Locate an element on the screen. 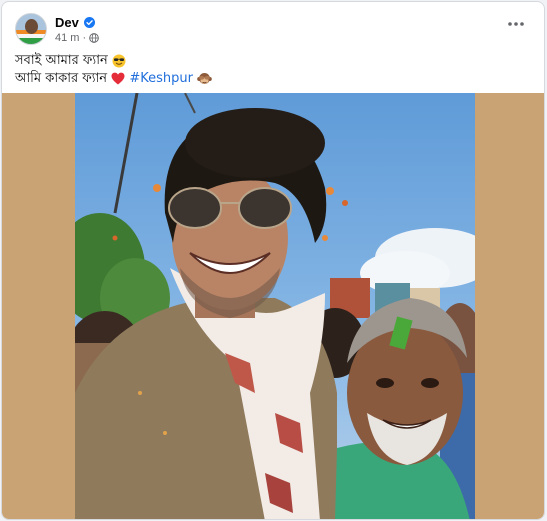 The height and width of the screenshot is (521, 547). author-name: Dev is located at coordinates (67, 22).